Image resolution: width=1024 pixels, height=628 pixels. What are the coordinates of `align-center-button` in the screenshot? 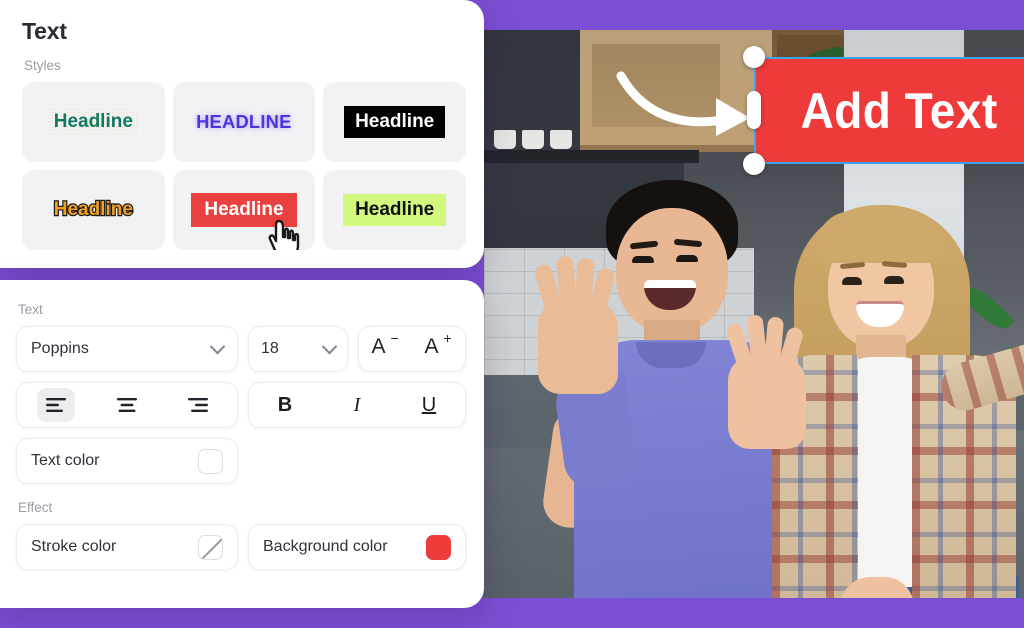 It's located at (127, 405).